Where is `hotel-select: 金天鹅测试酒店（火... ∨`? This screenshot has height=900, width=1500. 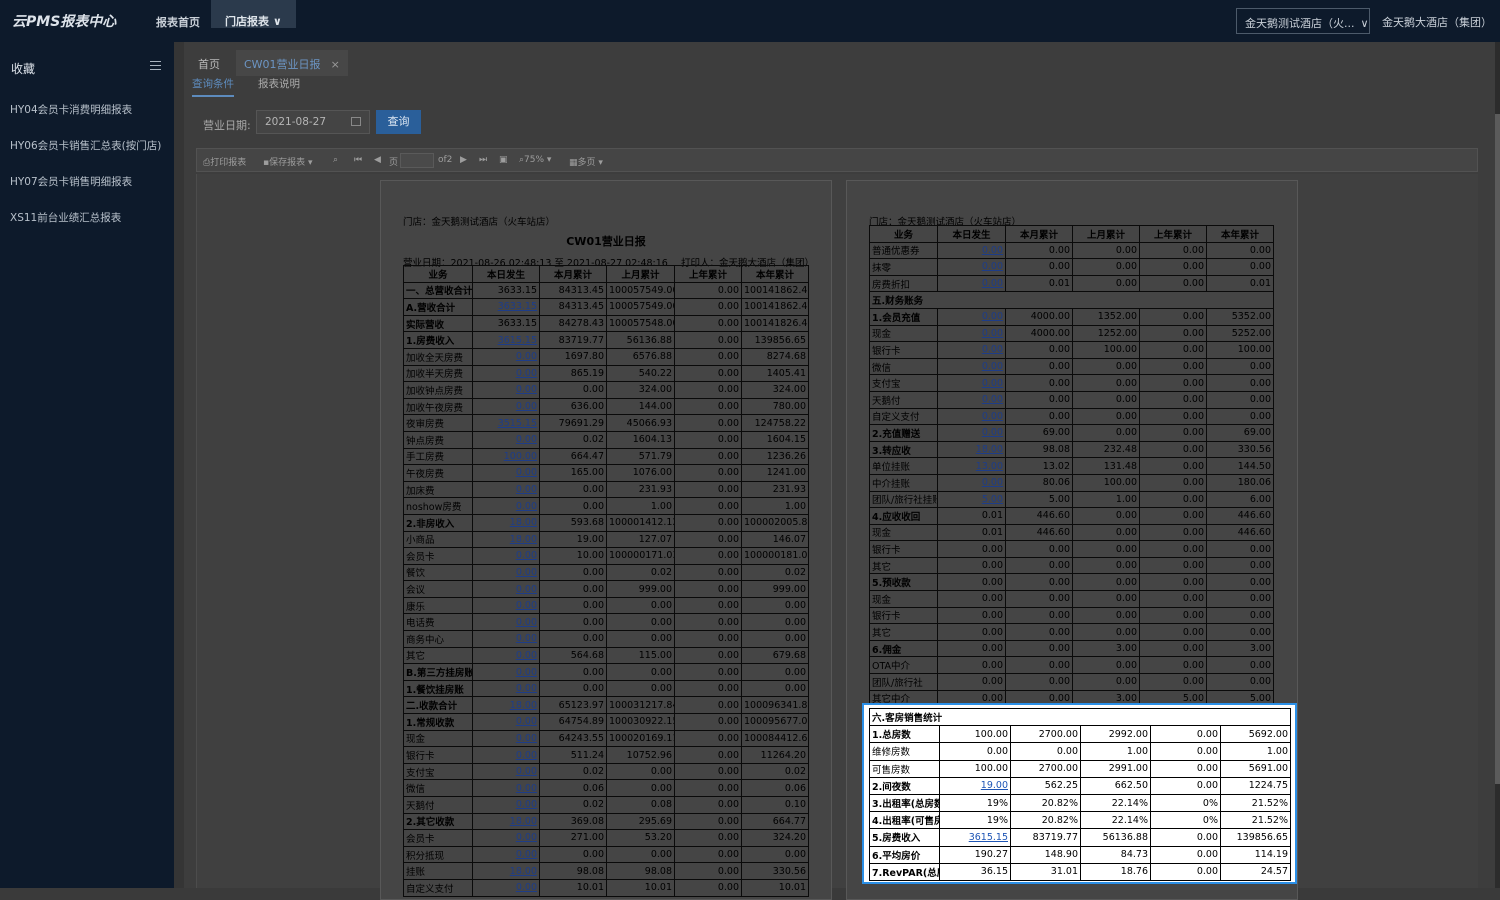 hotel-select: 金天鹅测试酒店（火... ∨ is located at coordinates (1303, 21).